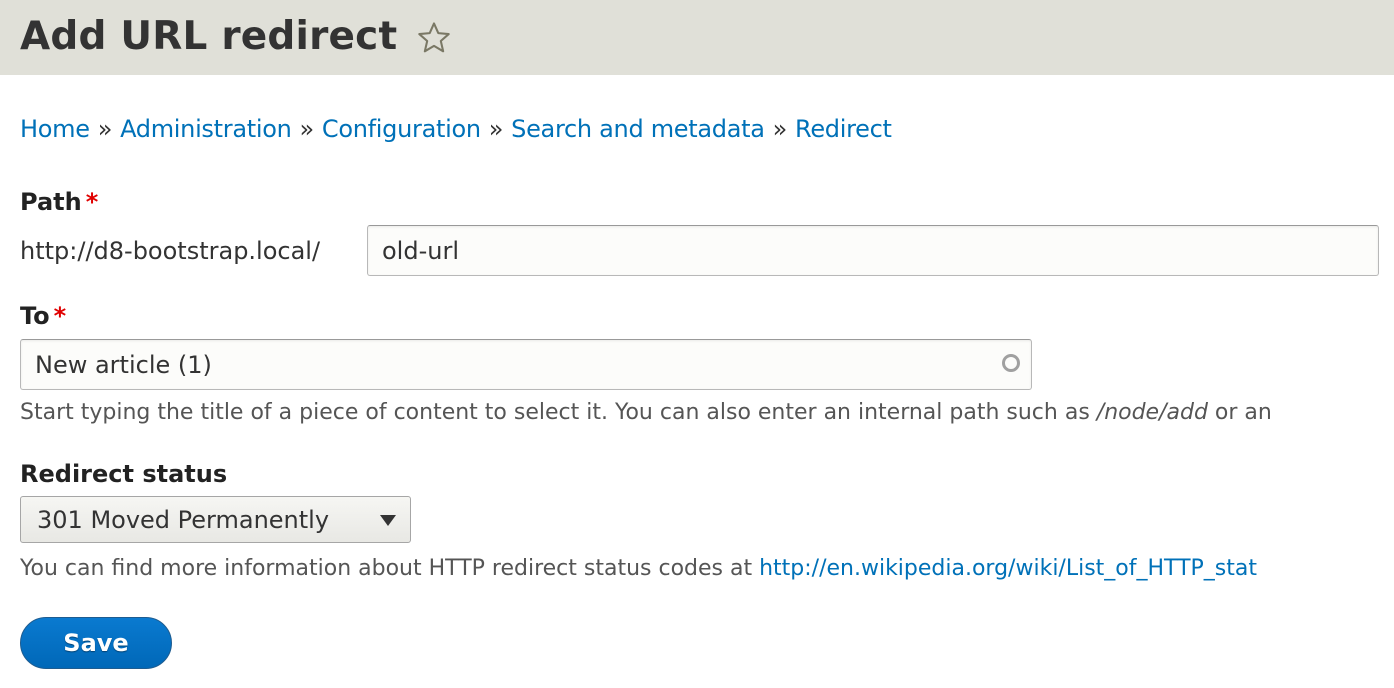  I want to click on throbber-icon, so click(1011, 363).